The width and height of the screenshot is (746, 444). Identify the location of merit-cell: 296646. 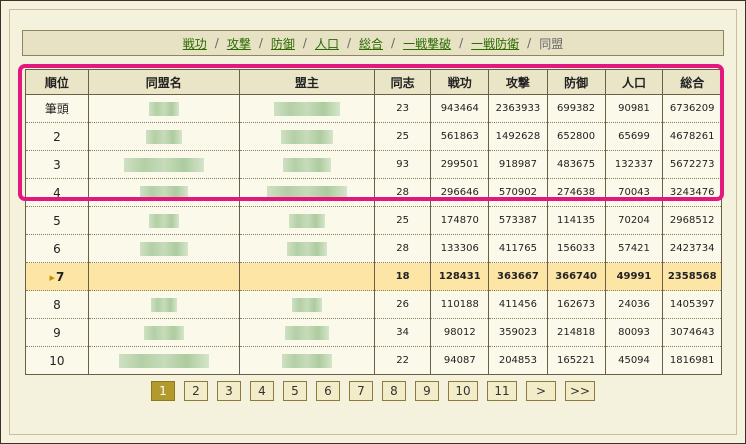
(460, 192).